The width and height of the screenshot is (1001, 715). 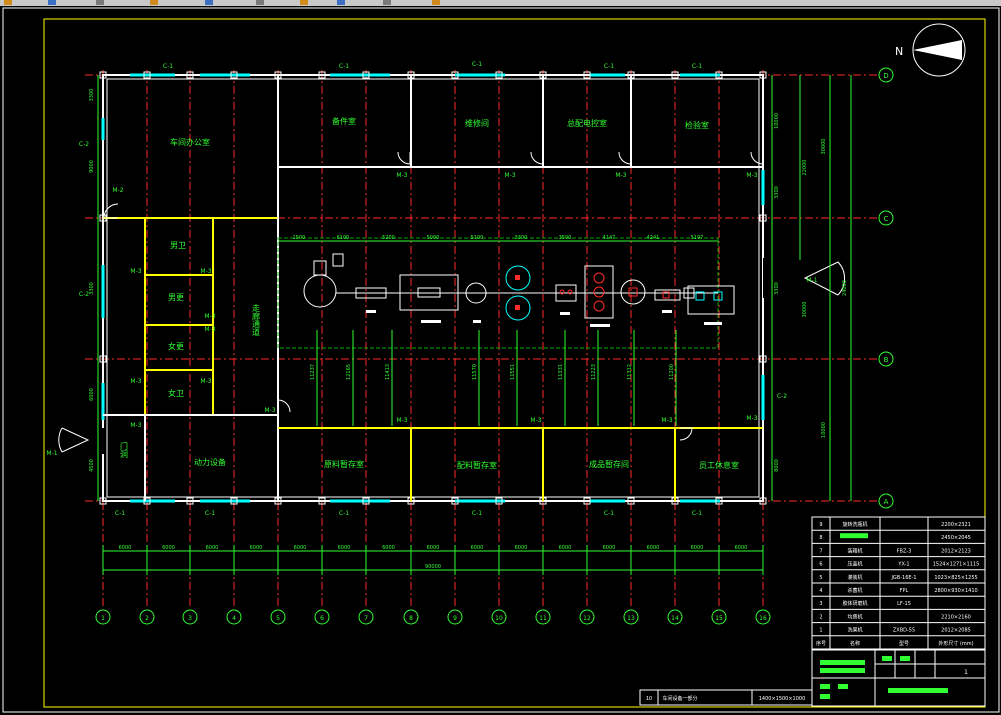 I want to click on equip-filler, so click(x=633, y=292).